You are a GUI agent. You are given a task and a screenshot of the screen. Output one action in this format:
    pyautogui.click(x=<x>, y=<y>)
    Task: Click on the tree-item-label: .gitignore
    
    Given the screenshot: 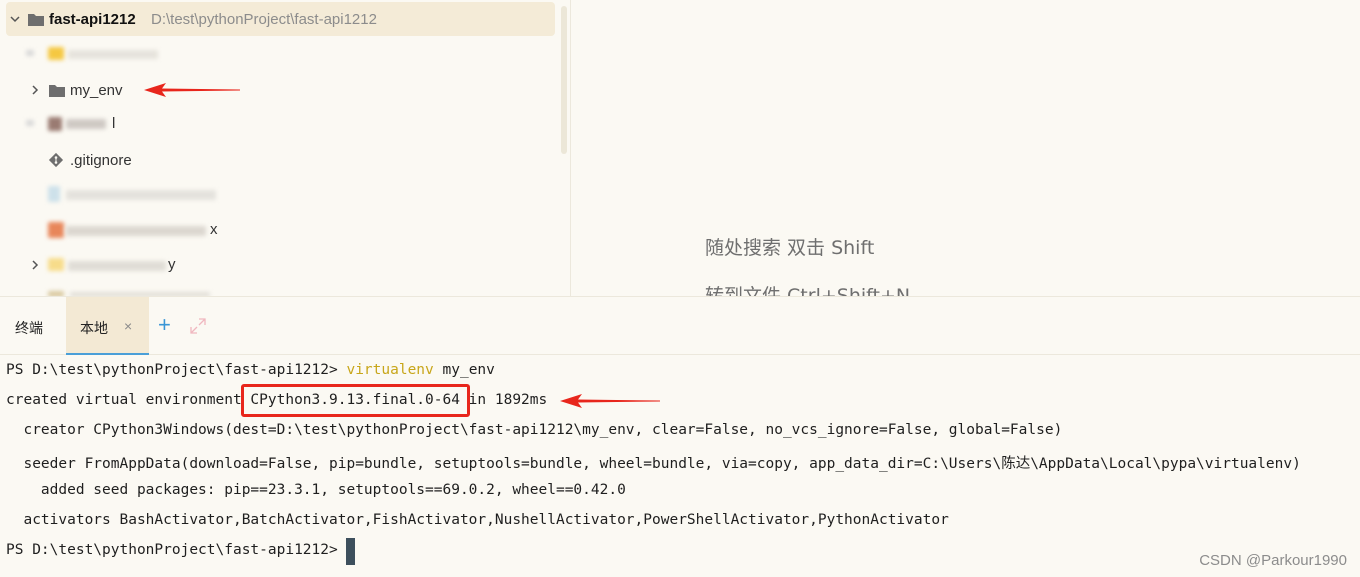 What is the action you would take?
    pyautogui.click(x=101, y=160)
    